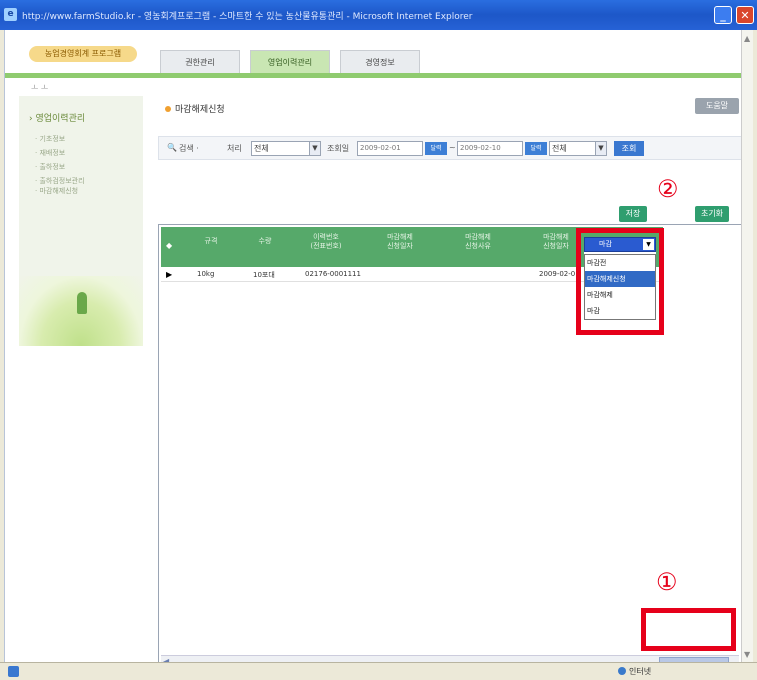 The width and height of the screenshot is (757, 680). What do you see at coordinates (629, 148) in the screenshot?
I see `search-button: 조회` at bounding box center [629, 148].